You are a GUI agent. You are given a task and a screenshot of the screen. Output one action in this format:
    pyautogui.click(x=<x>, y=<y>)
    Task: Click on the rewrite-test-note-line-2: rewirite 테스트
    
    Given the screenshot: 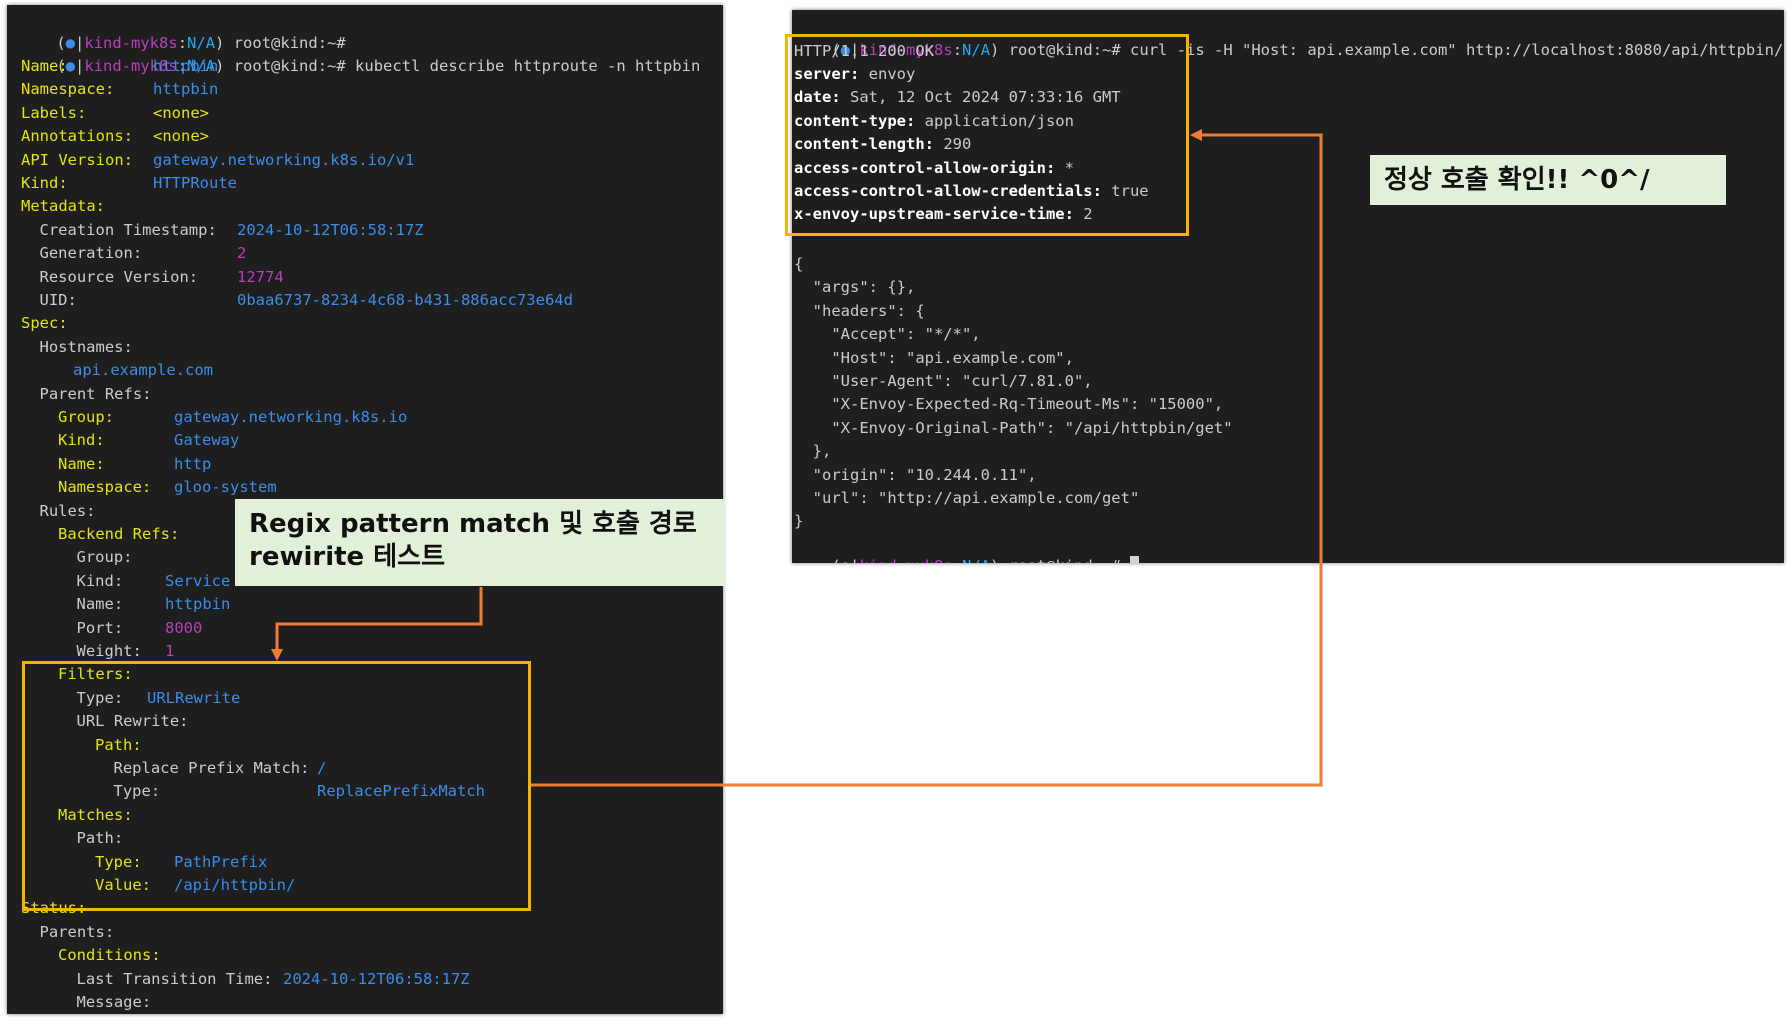 What is the action you would take?
    pyautogui.click(x=347, y=557)
    